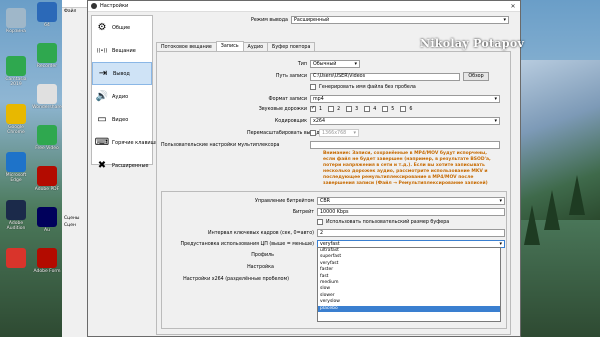  I want to click on type-label: Тип, so click(302, 64).